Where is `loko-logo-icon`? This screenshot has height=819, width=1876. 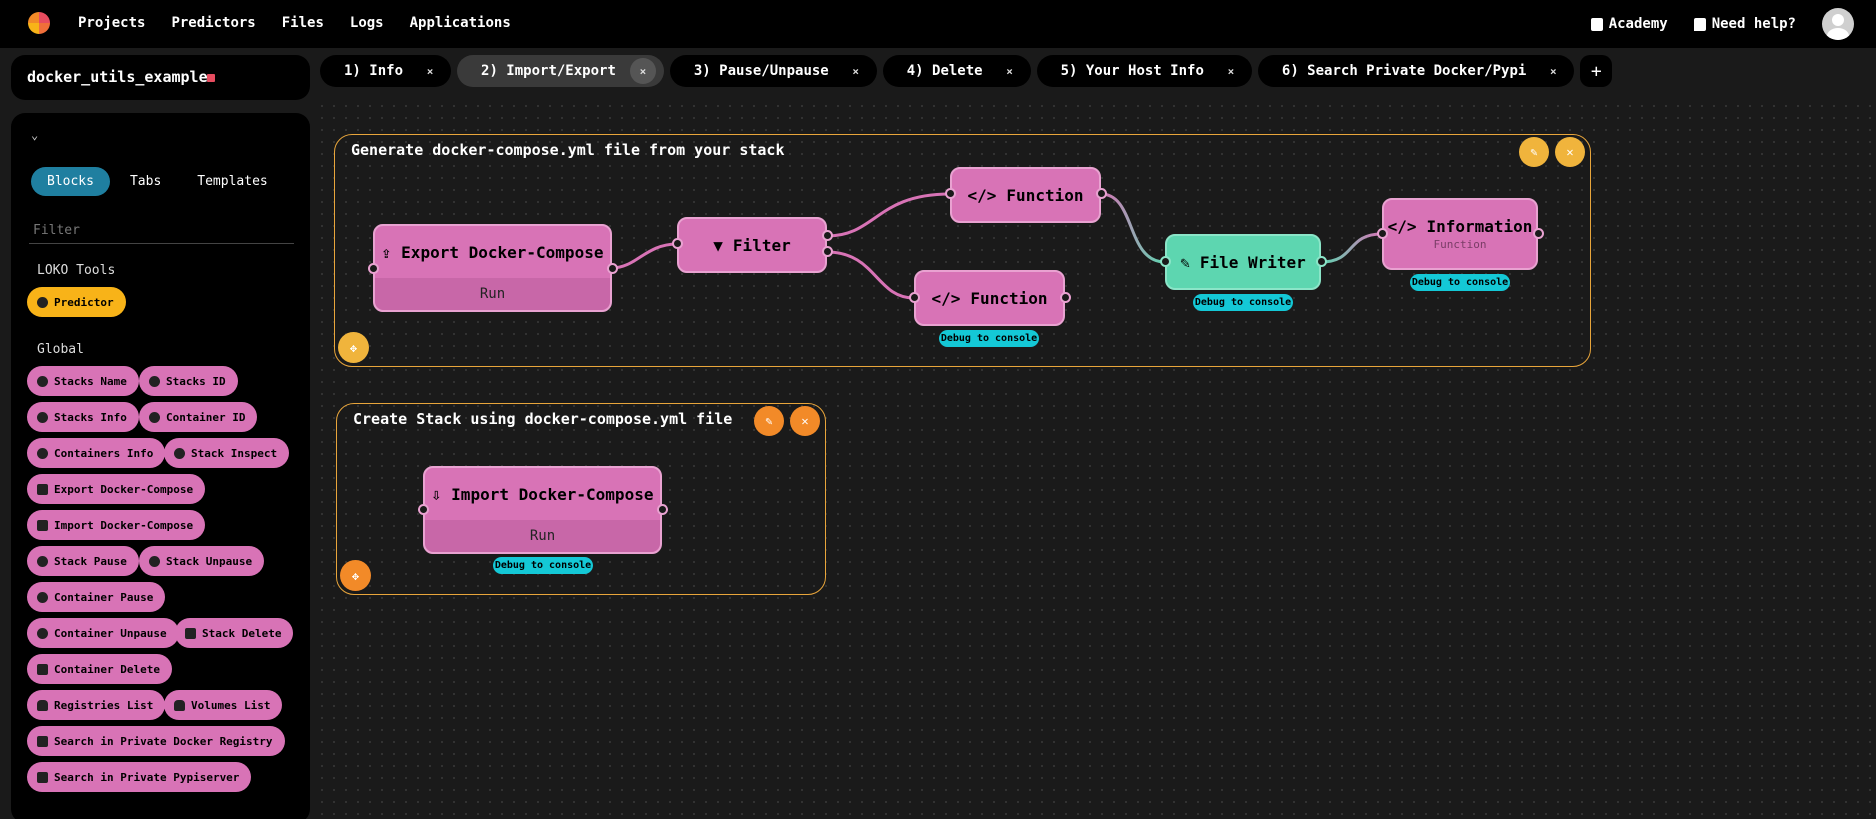 loko-logo-icon is located at coordinates (39, 23).